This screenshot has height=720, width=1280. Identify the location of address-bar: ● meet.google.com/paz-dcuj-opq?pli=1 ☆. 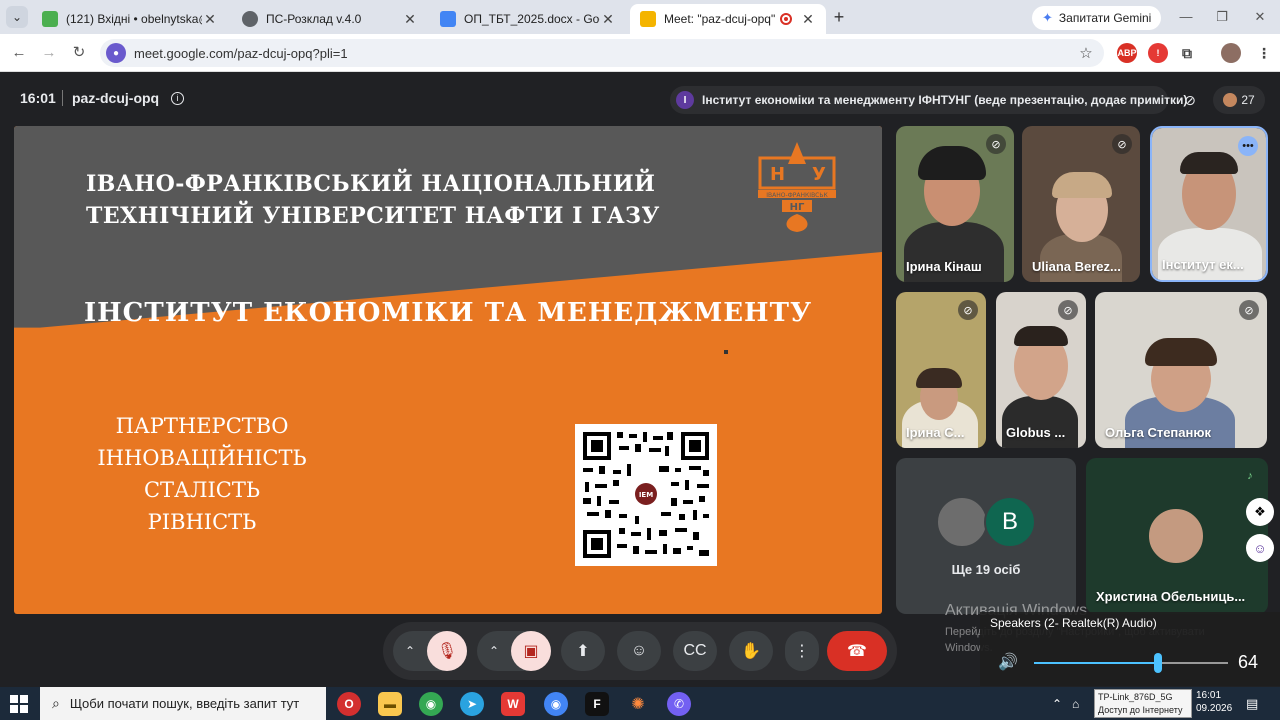
(602, 53).